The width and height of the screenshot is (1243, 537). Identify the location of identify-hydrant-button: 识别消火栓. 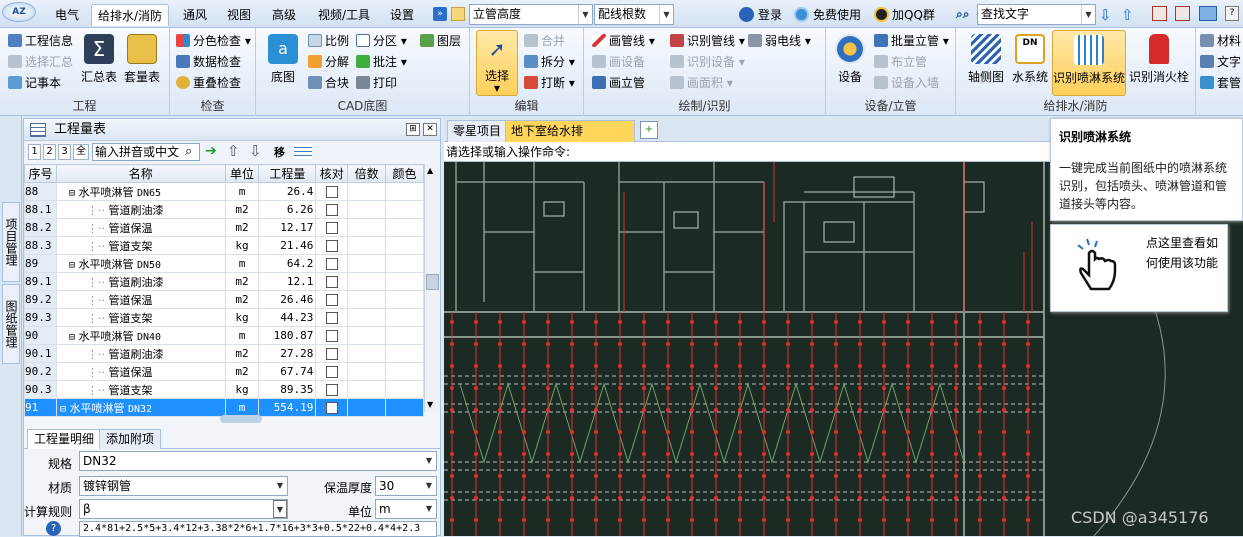
(1159, 59).